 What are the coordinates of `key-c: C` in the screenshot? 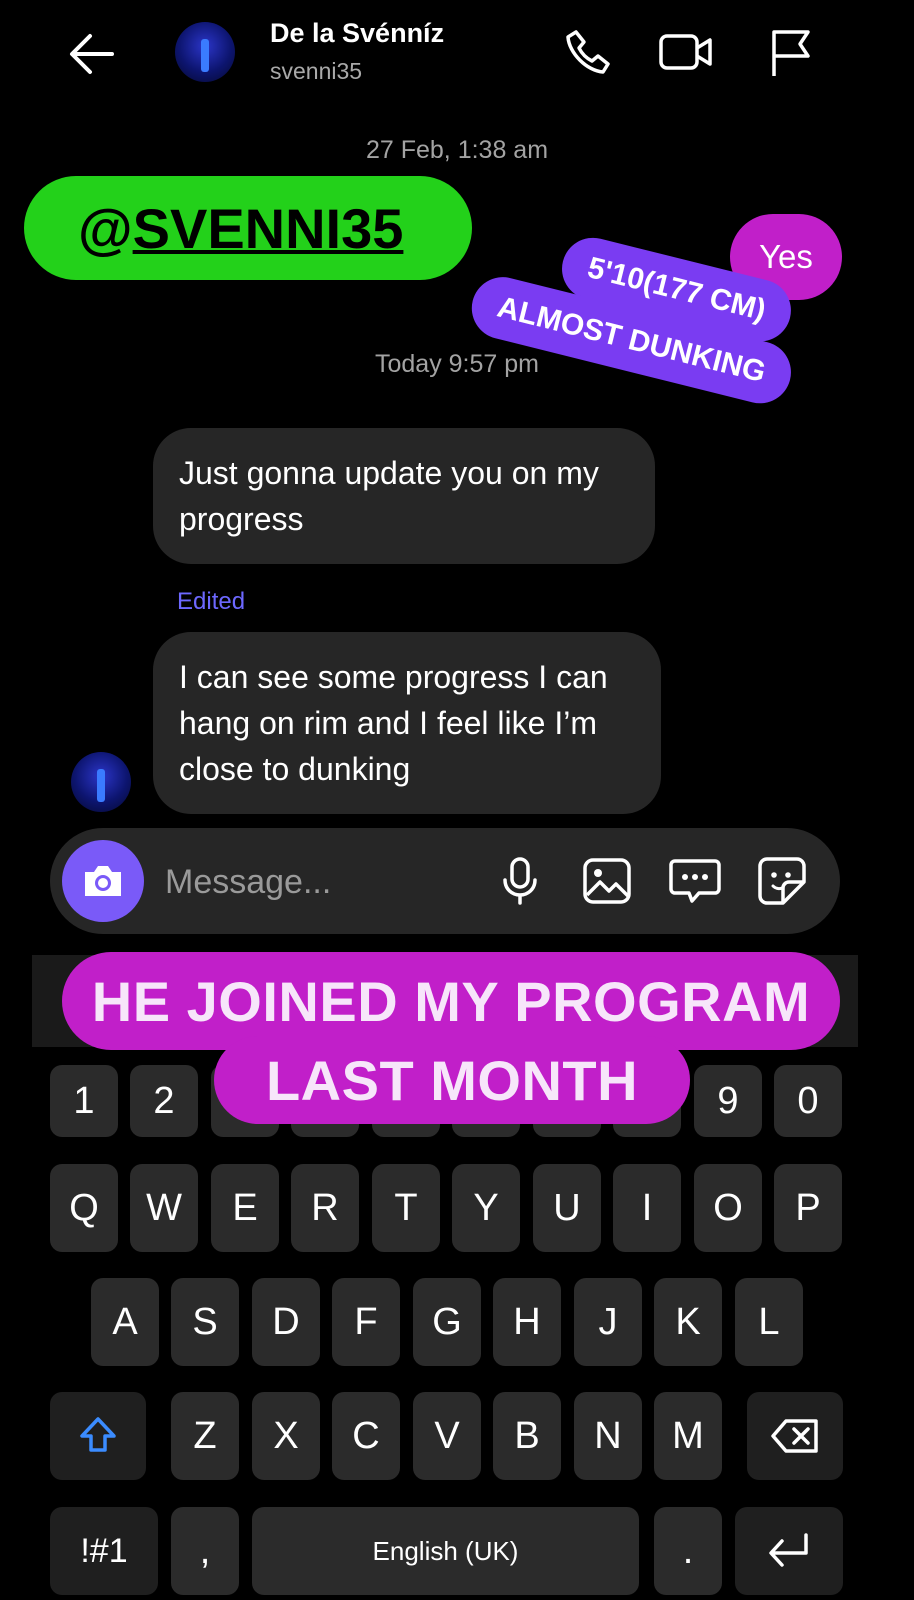 It's located at (366, 1436).